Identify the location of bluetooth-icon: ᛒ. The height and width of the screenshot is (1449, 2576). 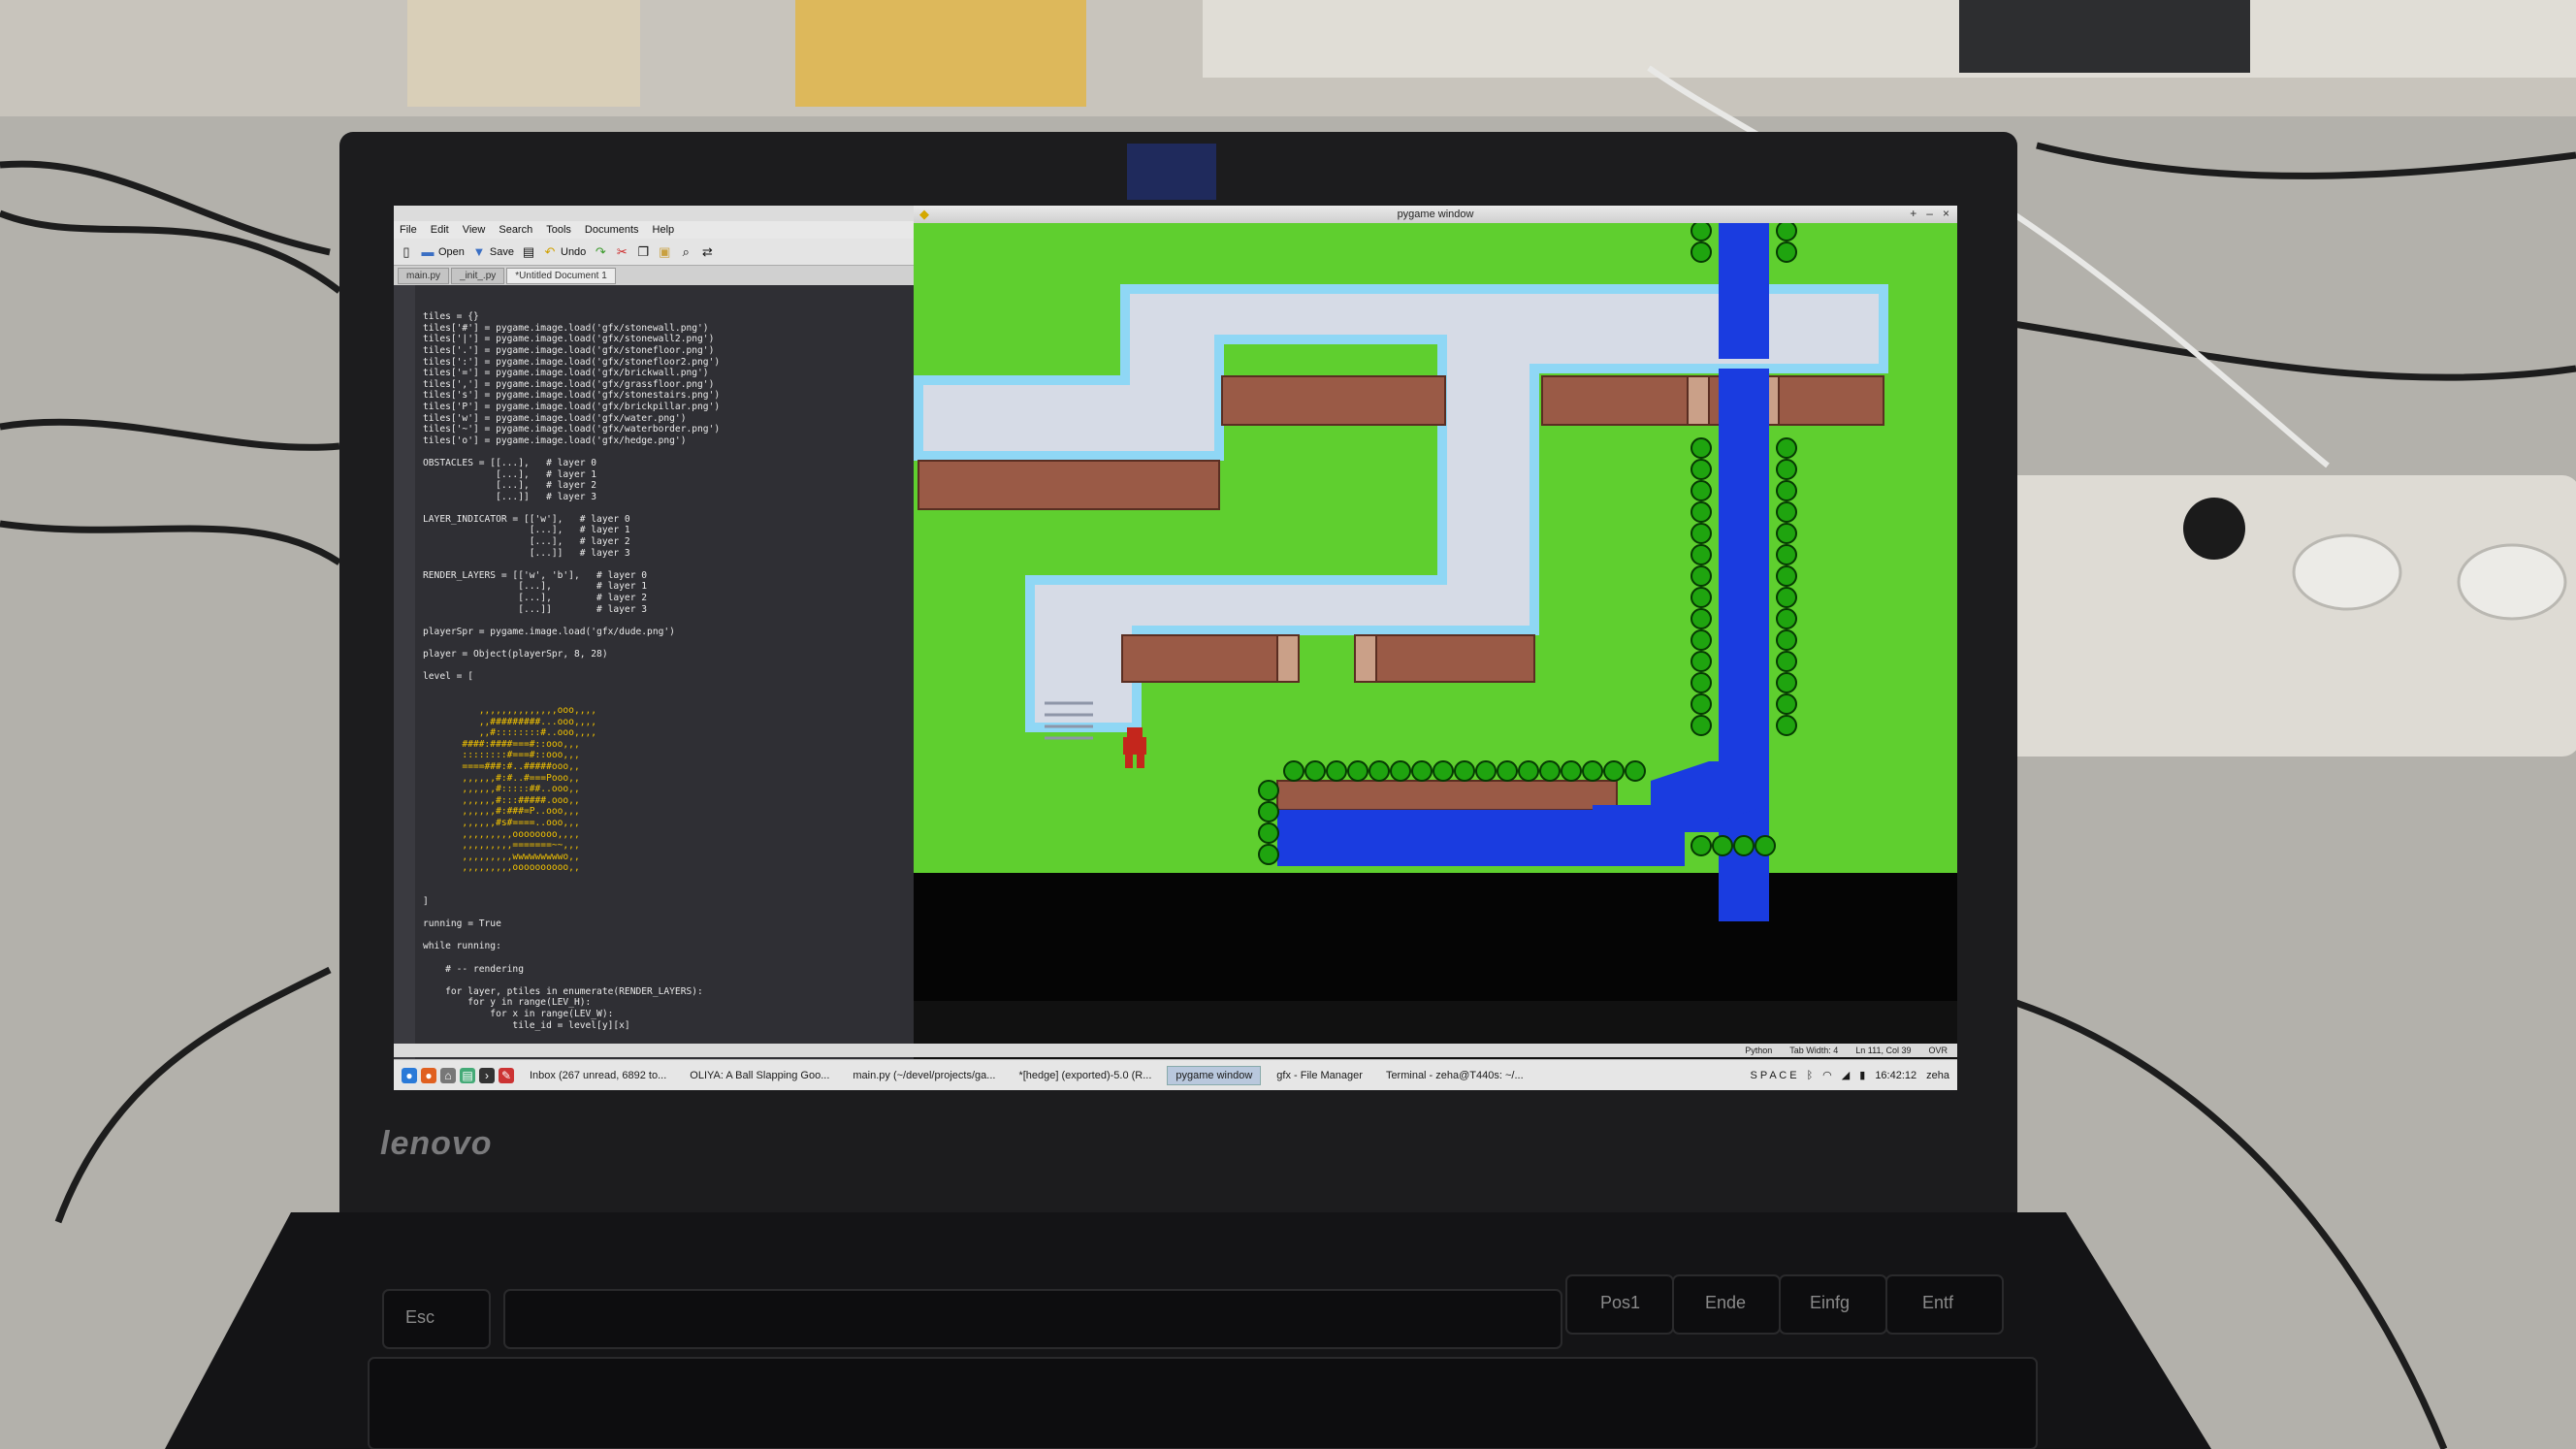
(1810, 1075).